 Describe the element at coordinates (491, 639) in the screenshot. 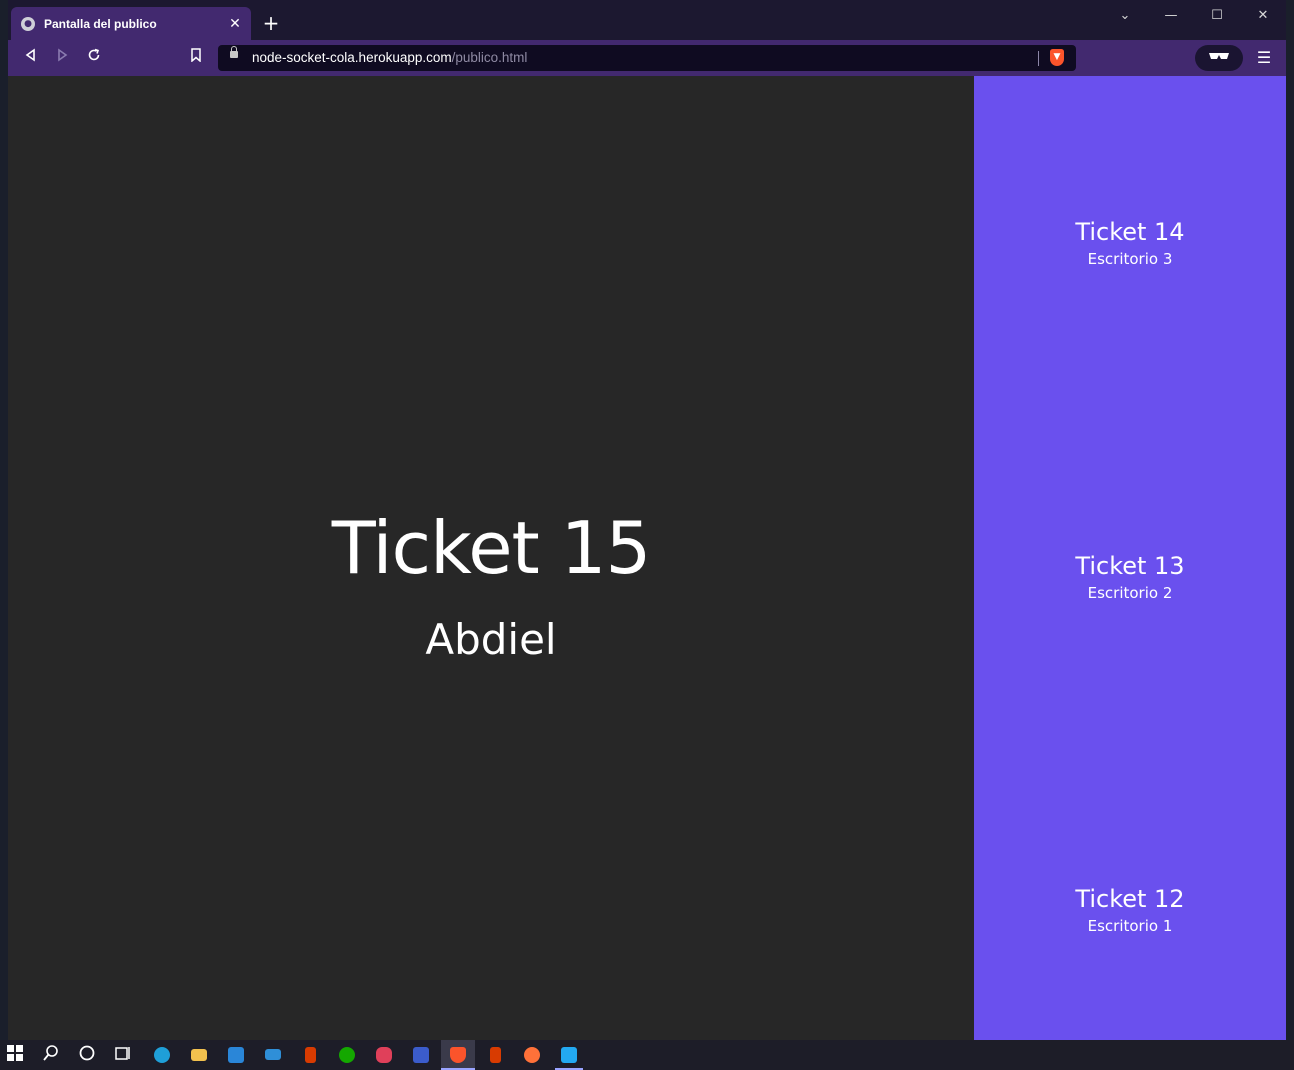

I see `current-ticket-desk: Abdiel` at that location.